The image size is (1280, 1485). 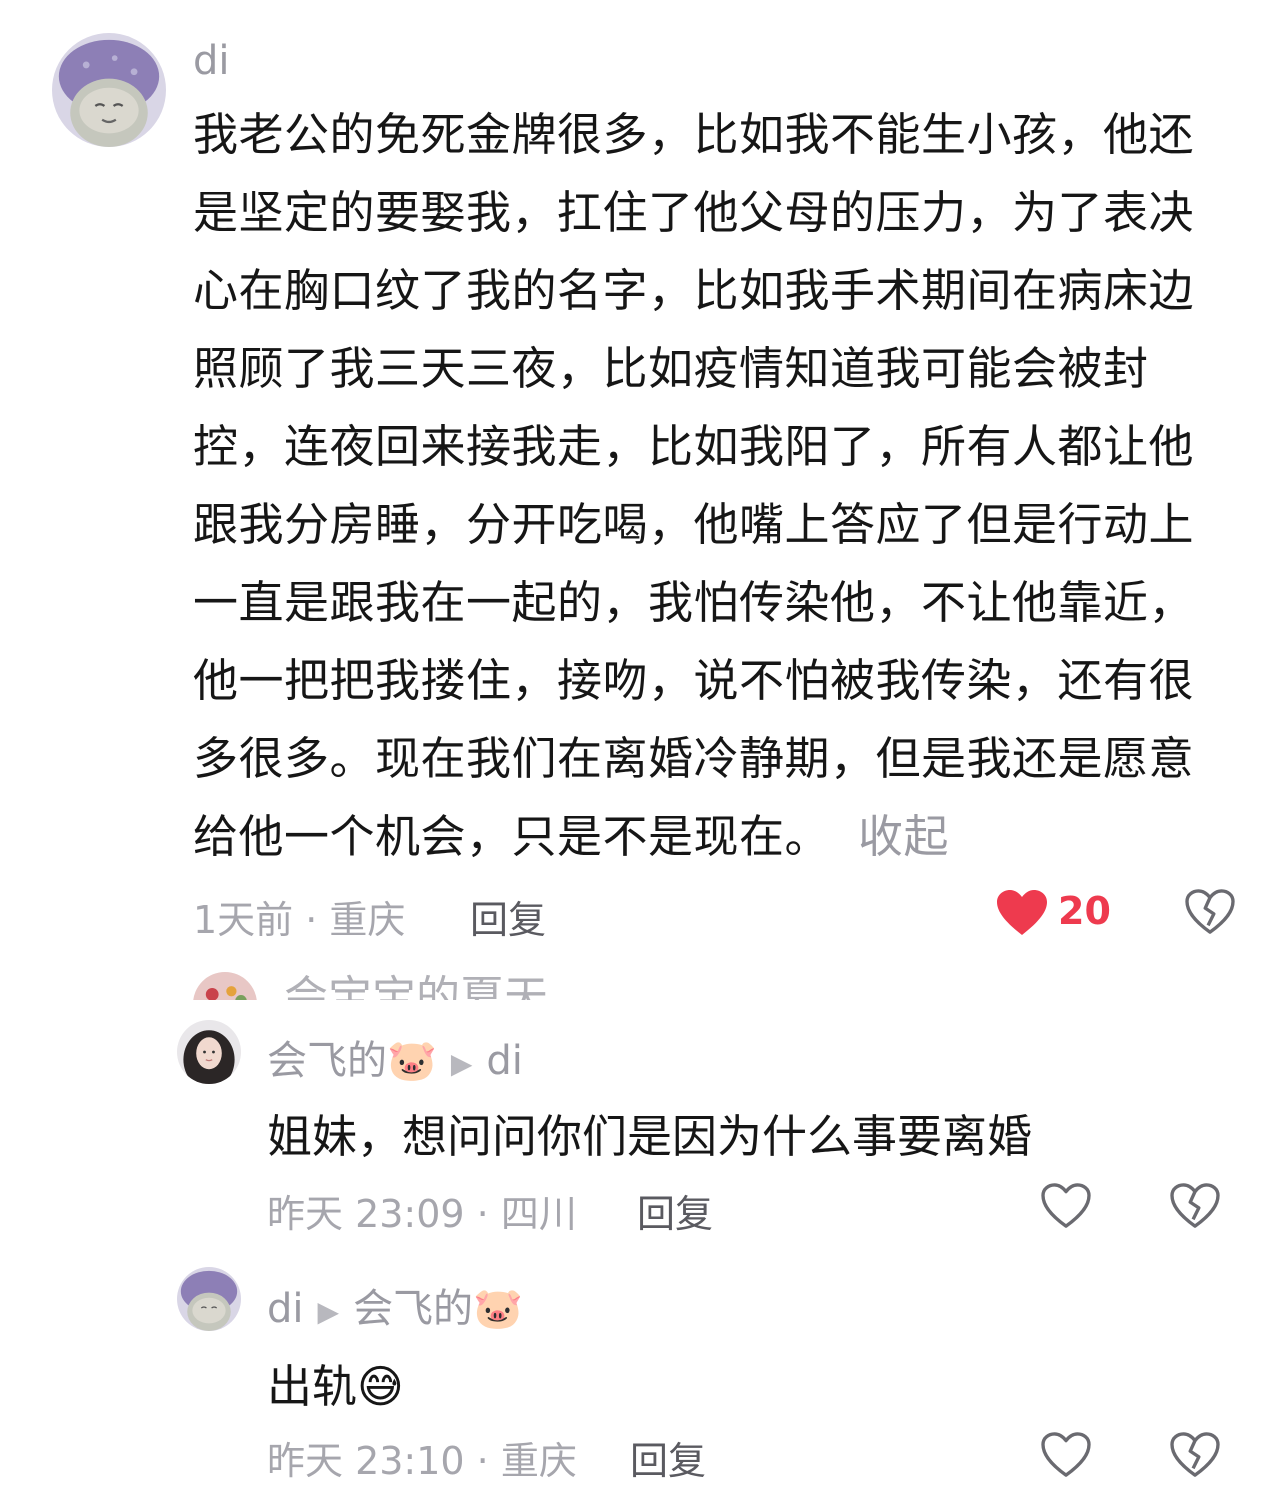 I want to click on peek-username: 会宝宝的夏天, so click(x=416, y=984).